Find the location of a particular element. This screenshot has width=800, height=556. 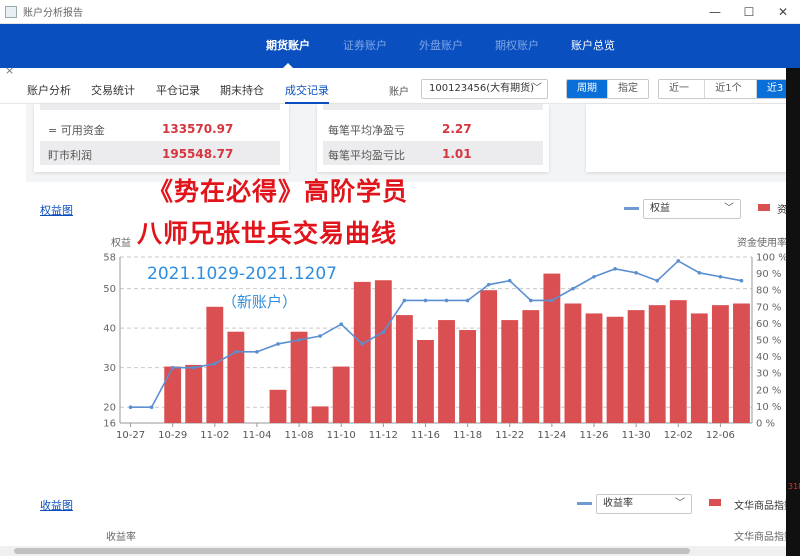

equity-chart-title: 权益图 is located at coordinates (56, 210).